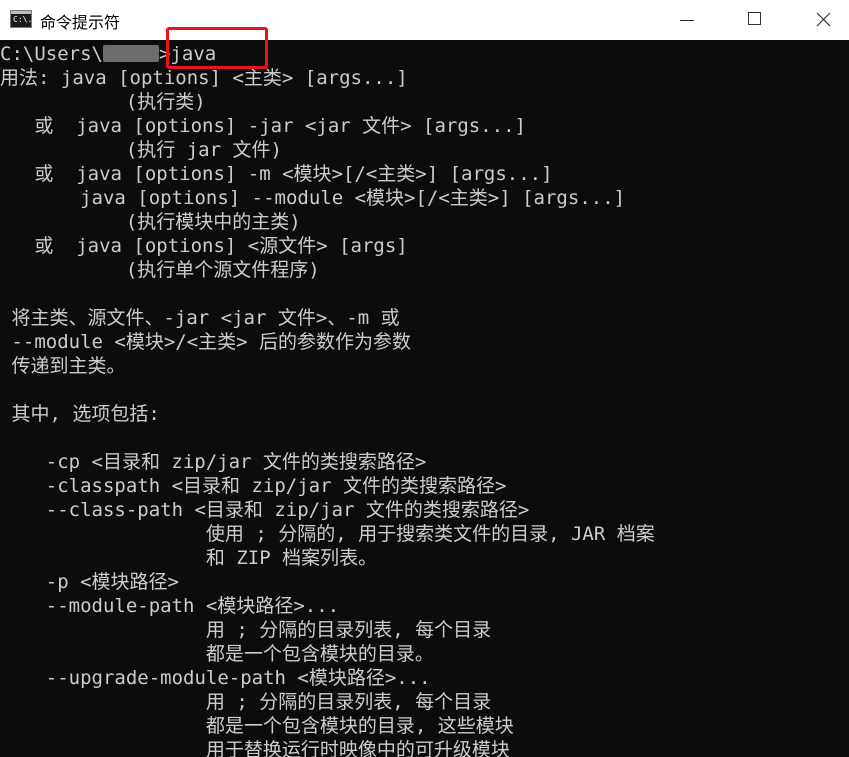 This screenshot has width=849, height=757. I want to click on console-line: -p <模块路径>, so click(89, 582).